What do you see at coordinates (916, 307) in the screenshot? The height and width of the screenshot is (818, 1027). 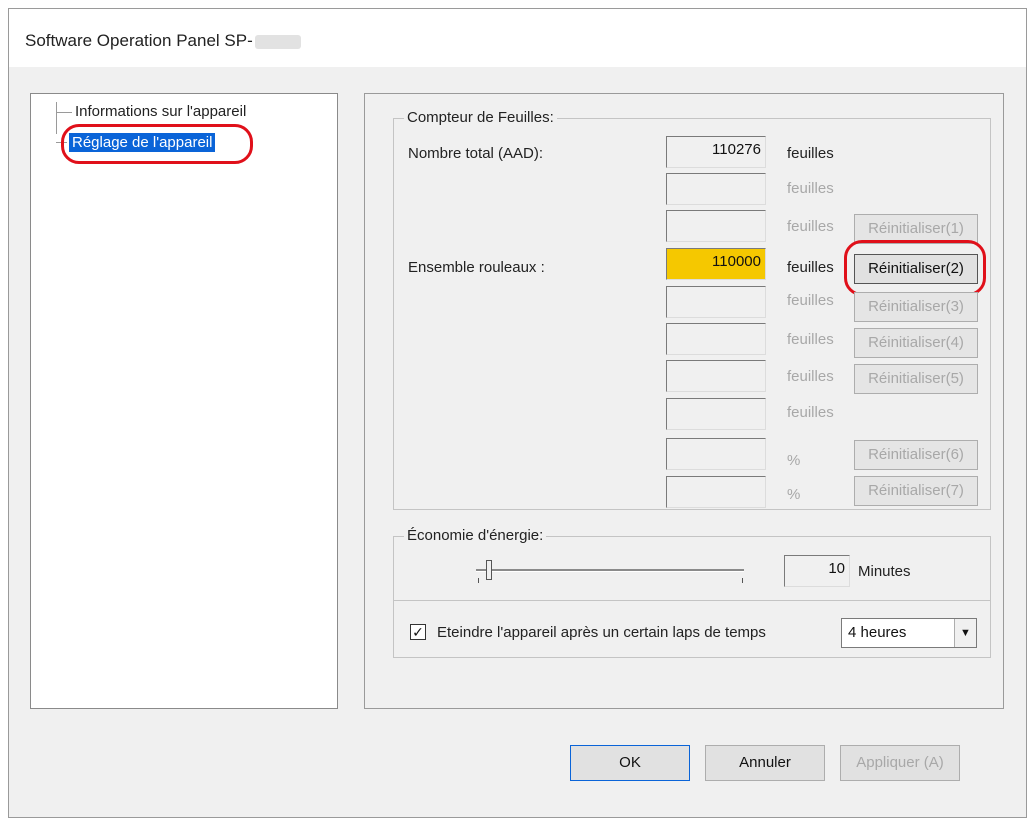 I see `reset-3-button: Réinitialiser(3)` at bounding box center [916, 307].